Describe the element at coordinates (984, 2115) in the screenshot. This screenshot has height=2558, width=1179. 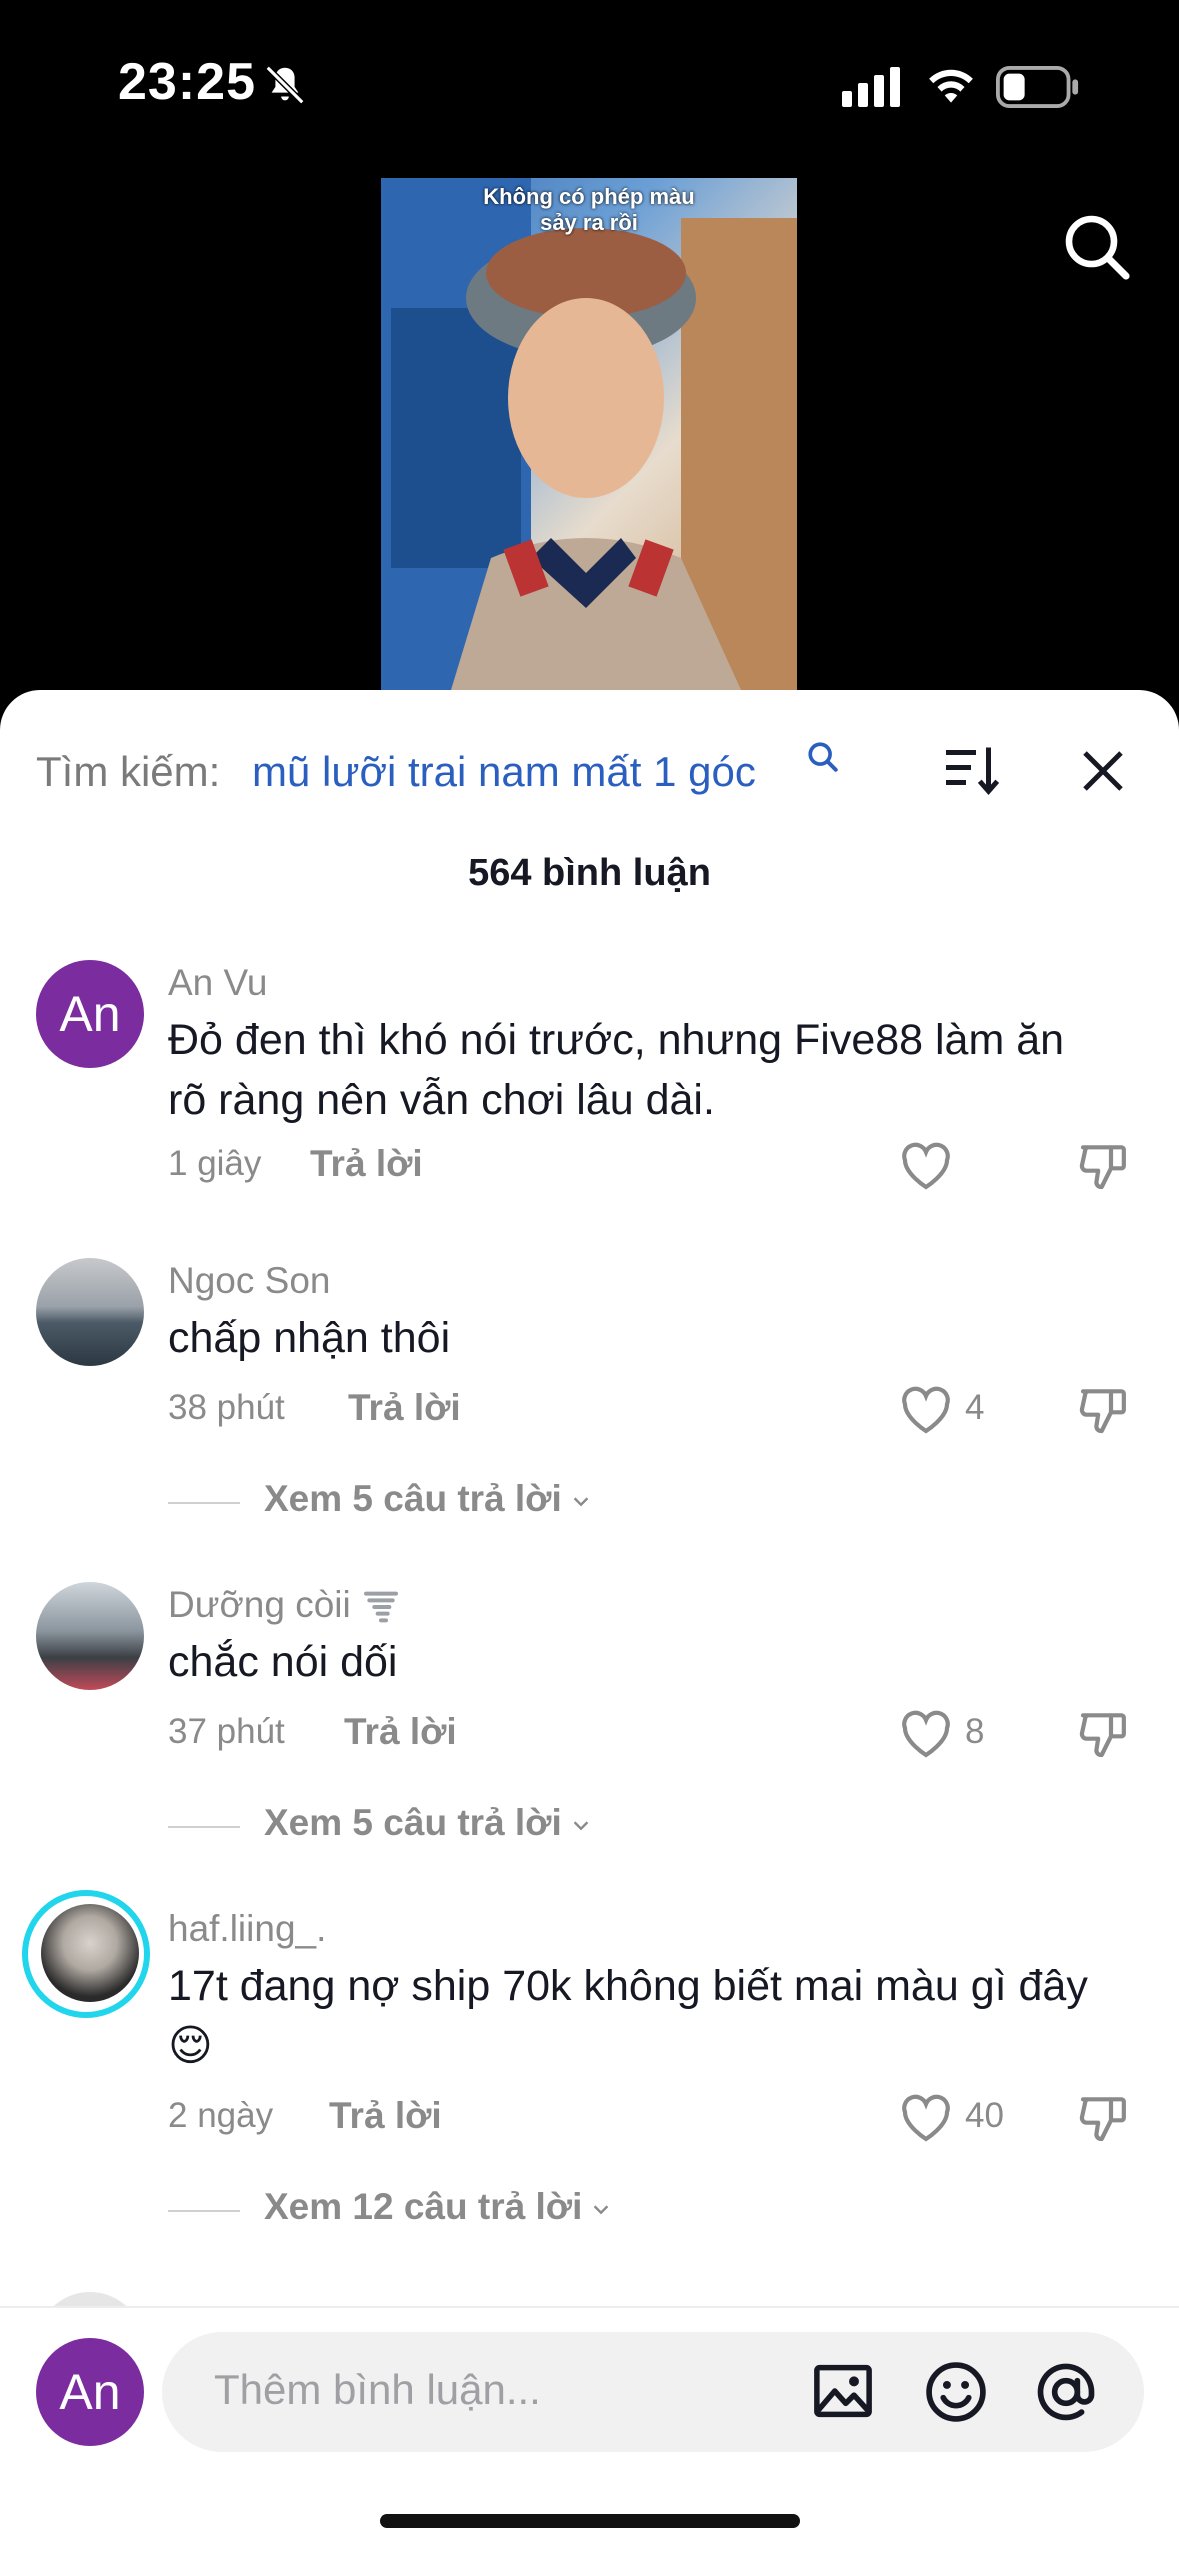
I see `like-count: 40` at that location.